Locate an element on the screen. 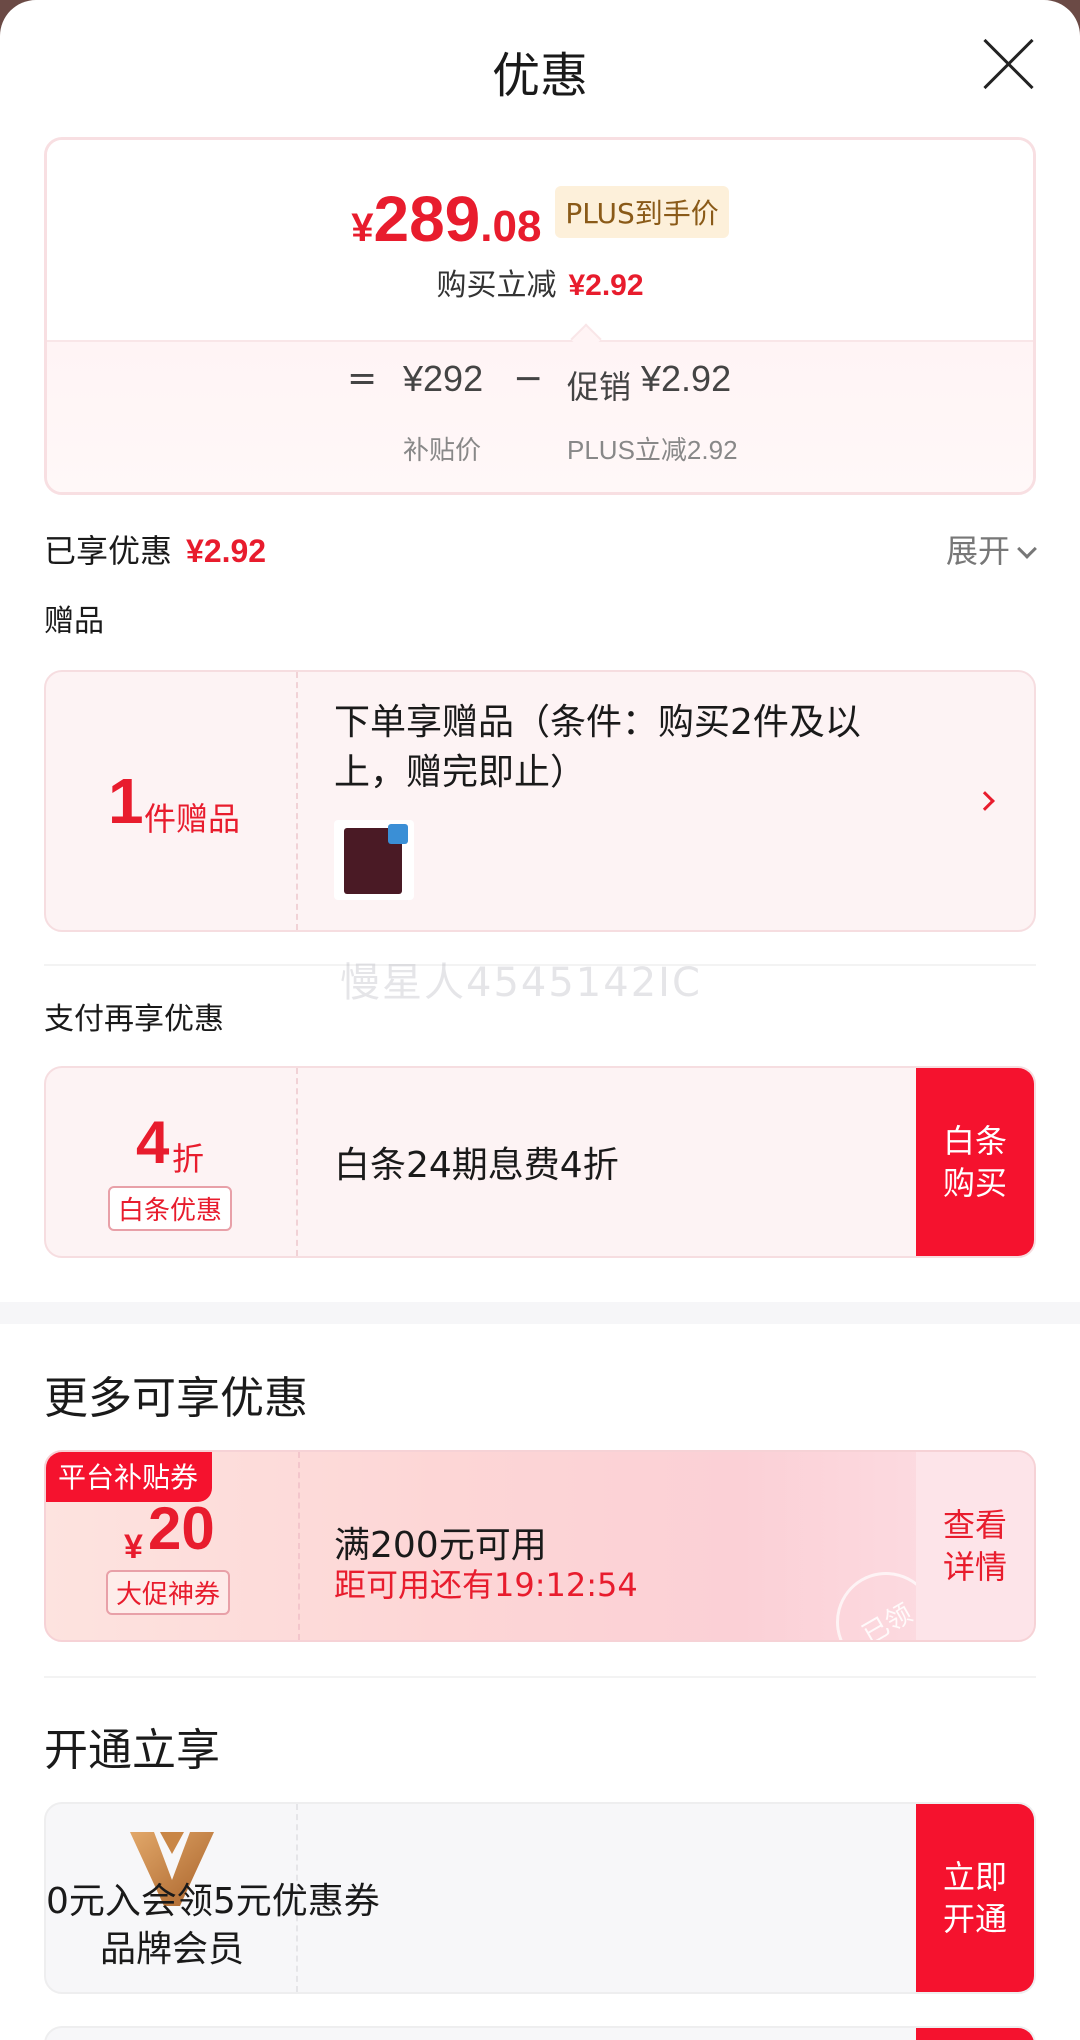 Image resolution: width=1080 pixels, height=2040 pixels. open-section-title: 开通立享 is located at coordinates (132, 1750).